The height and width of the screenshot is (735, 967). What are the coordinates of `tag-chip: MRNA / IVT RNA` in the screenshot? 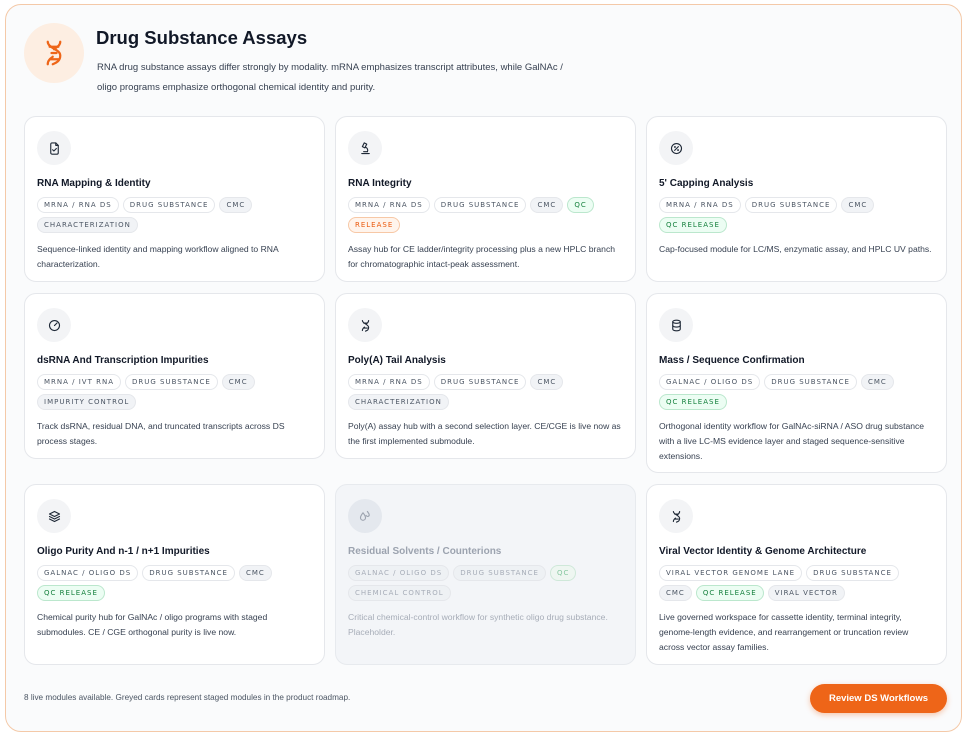 It's located at (79, 382).